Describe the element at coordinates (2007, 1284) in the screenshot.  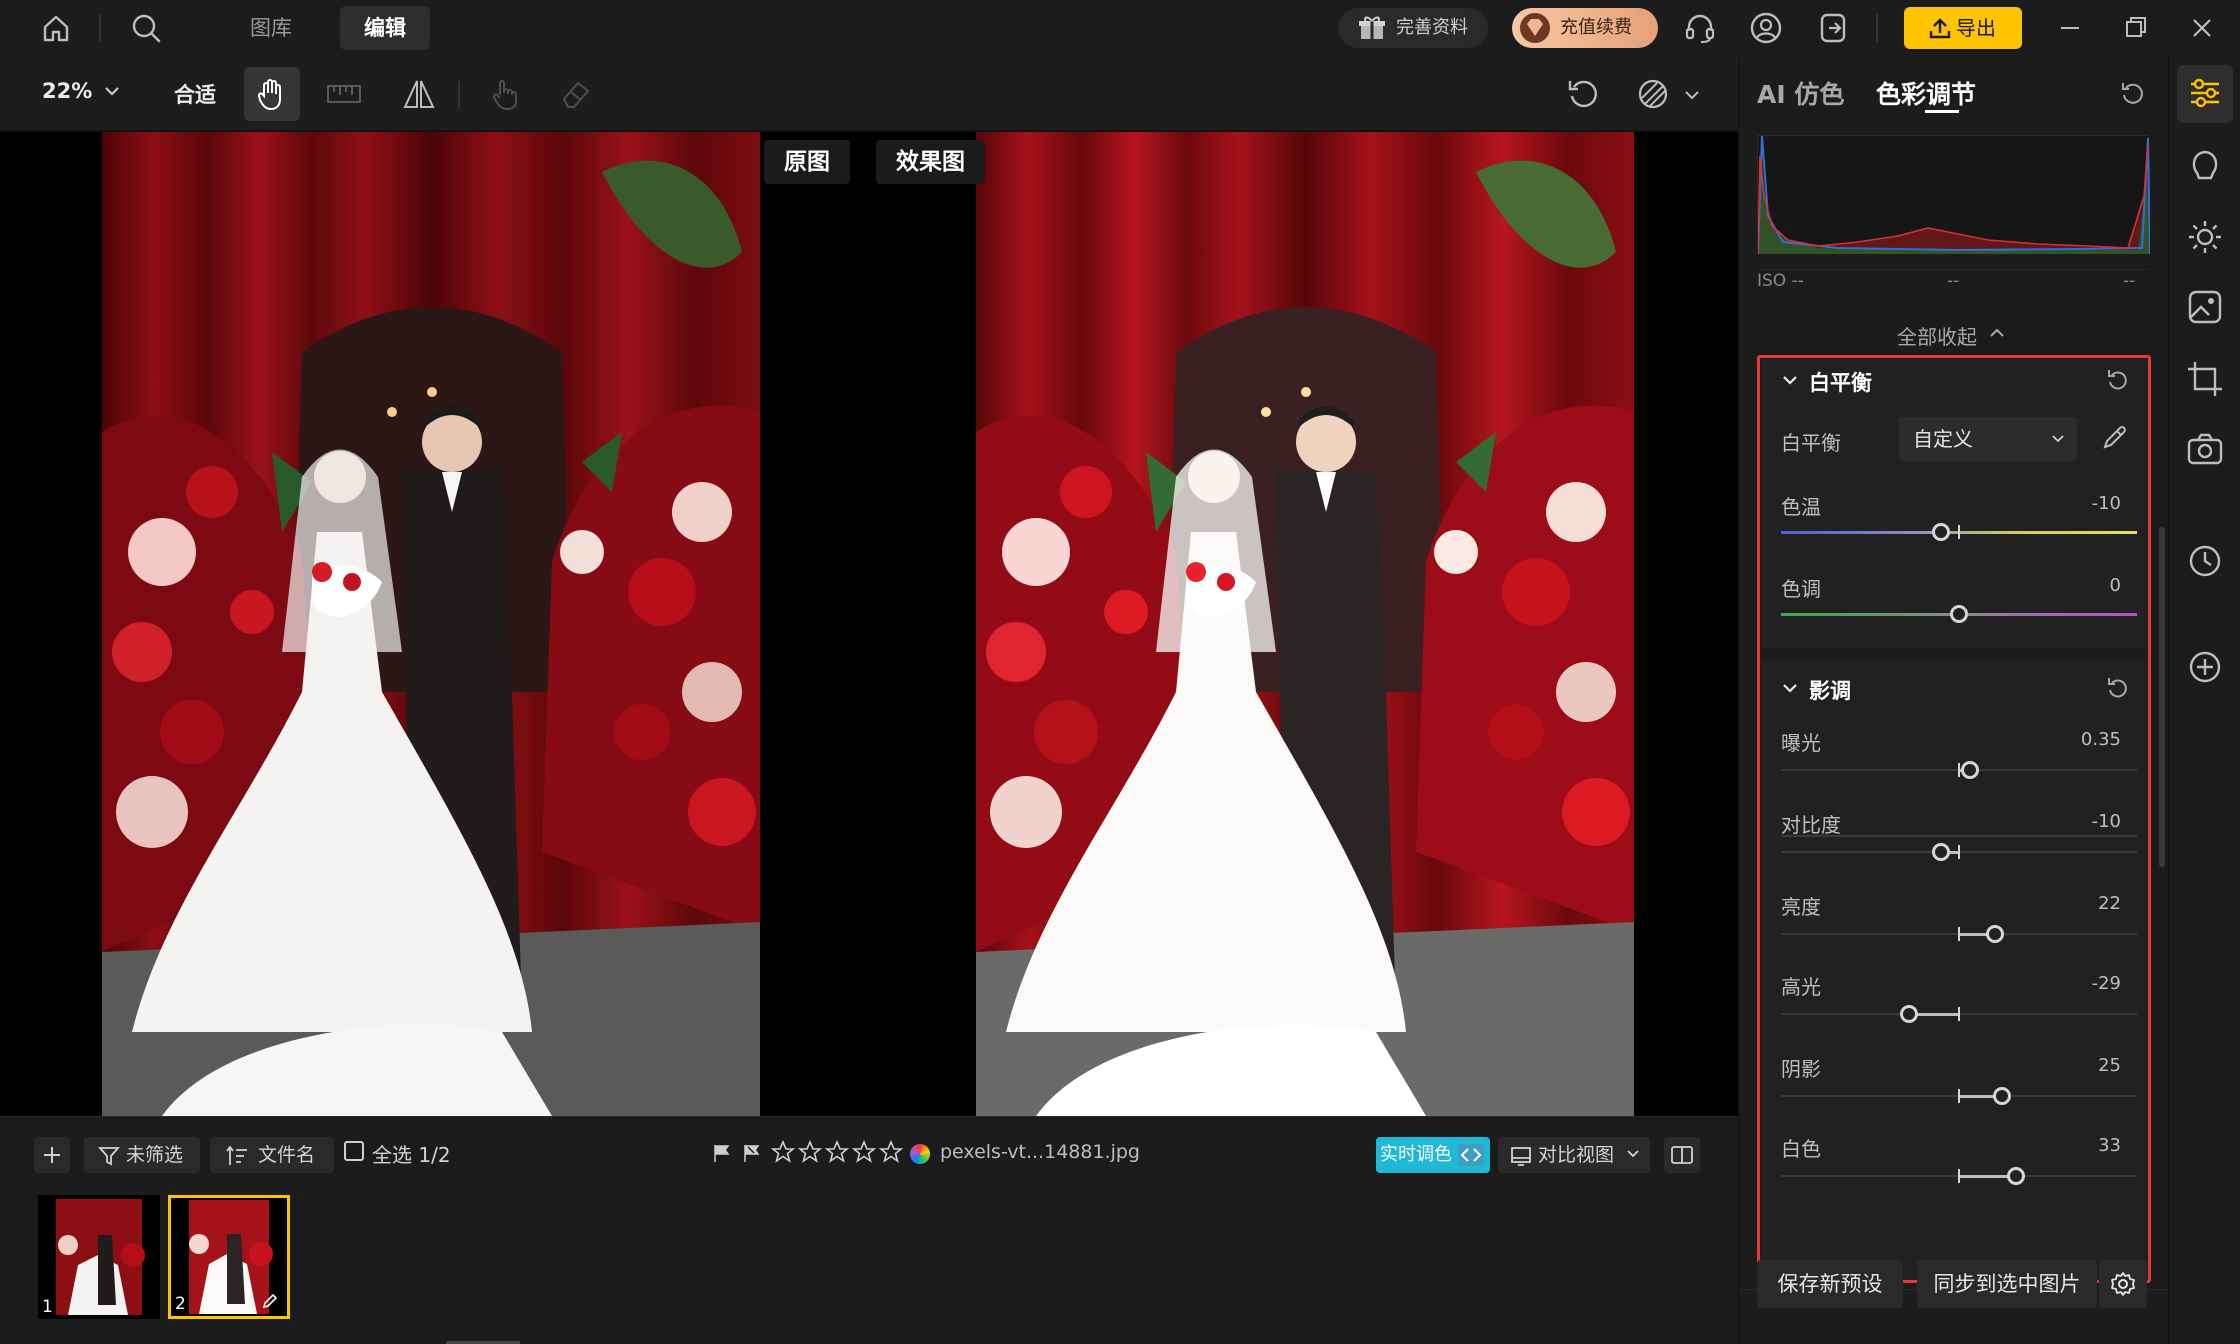
I see `sync-to-selected-button: 同步到选中图片` at that location.